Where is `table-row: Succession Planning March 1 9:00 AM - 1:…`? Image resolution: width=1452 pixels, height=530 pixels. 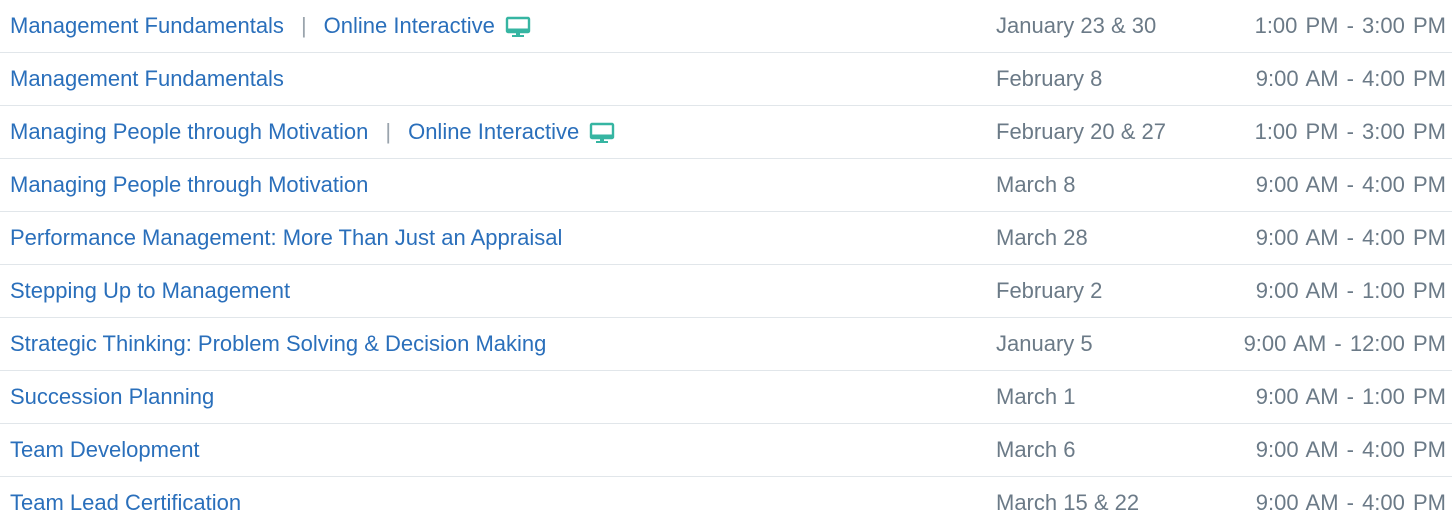 table-row: Succession Planning March 1 9:00 AM - 1:… is located at coordinates (726, 397).